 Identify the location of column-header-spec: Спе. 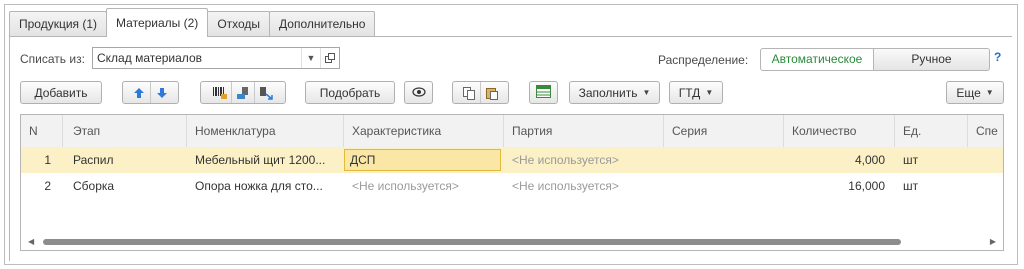
(985, 131).